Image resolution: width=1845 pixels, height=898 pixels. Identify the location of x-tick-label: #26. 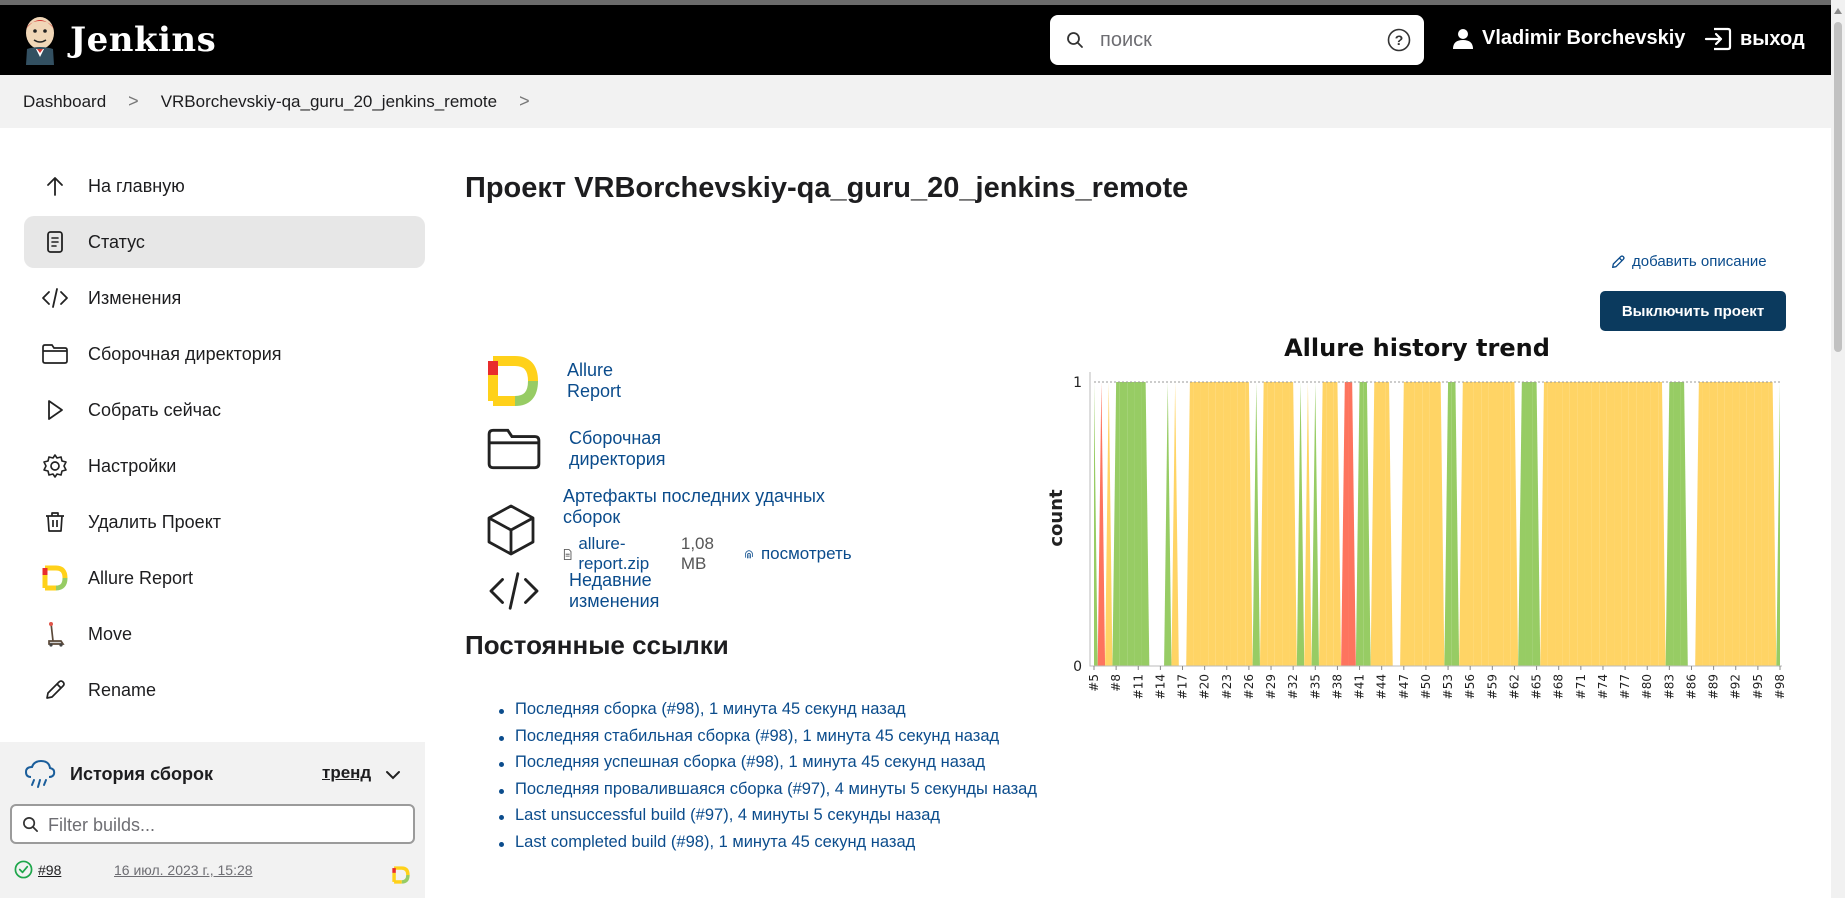
(1249, 686).